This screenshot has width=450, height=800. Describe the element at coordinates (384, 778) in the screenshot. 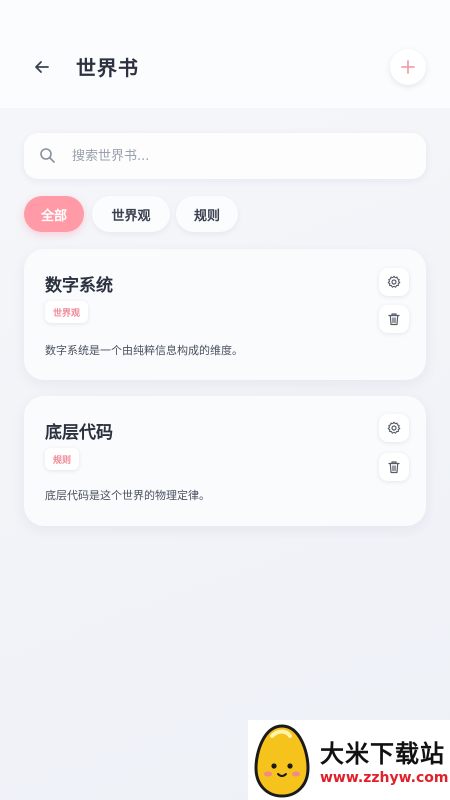

I see `watermark-url: www.zzhyw.com` at that location.